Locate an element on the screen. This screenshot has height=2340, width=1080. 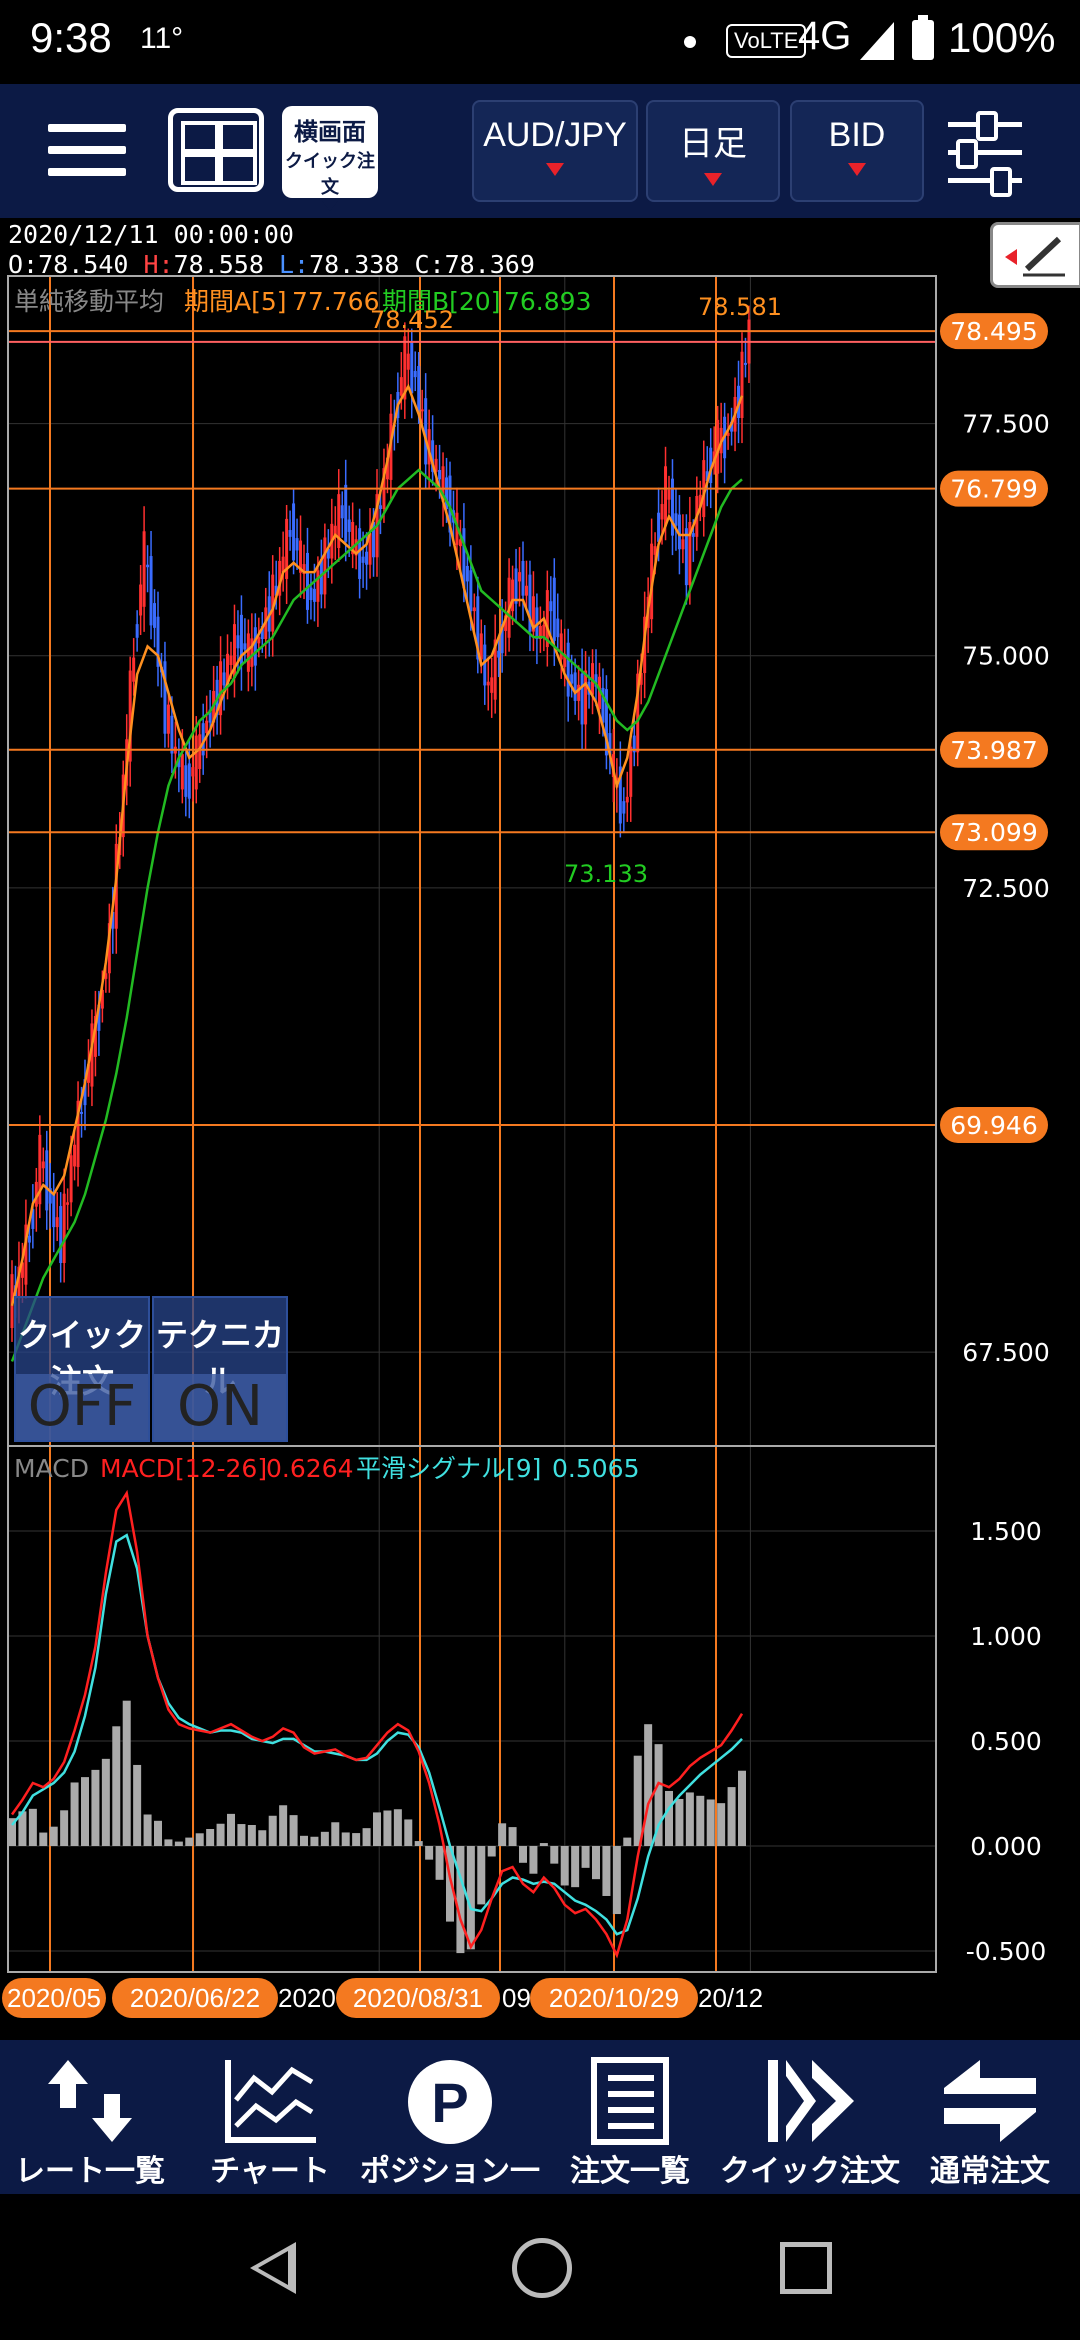
notification-dot-icon is located at coordinates (690, 42).